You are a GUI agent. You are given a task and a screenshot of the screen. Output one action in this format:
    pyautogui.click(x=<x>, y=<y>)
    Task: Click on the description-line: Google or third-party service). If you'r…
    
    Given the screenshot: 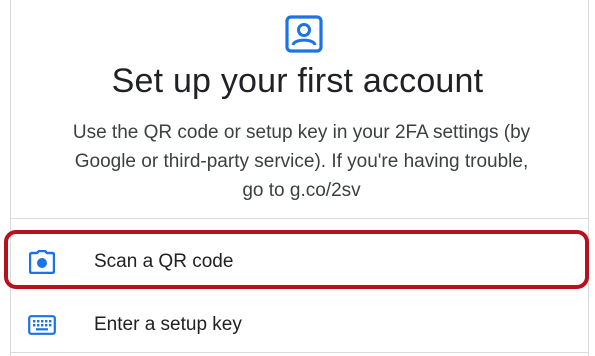 What is the action you would take?
    pyautogui.click(x=301, y=161)
    